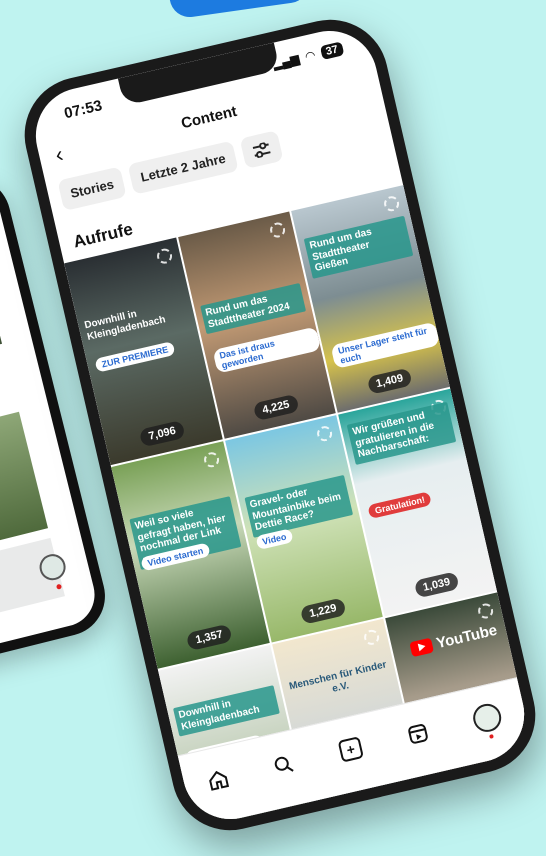 The image size is (546, 856). I want to click on wifi-icon: ◠, so click(310, 55).